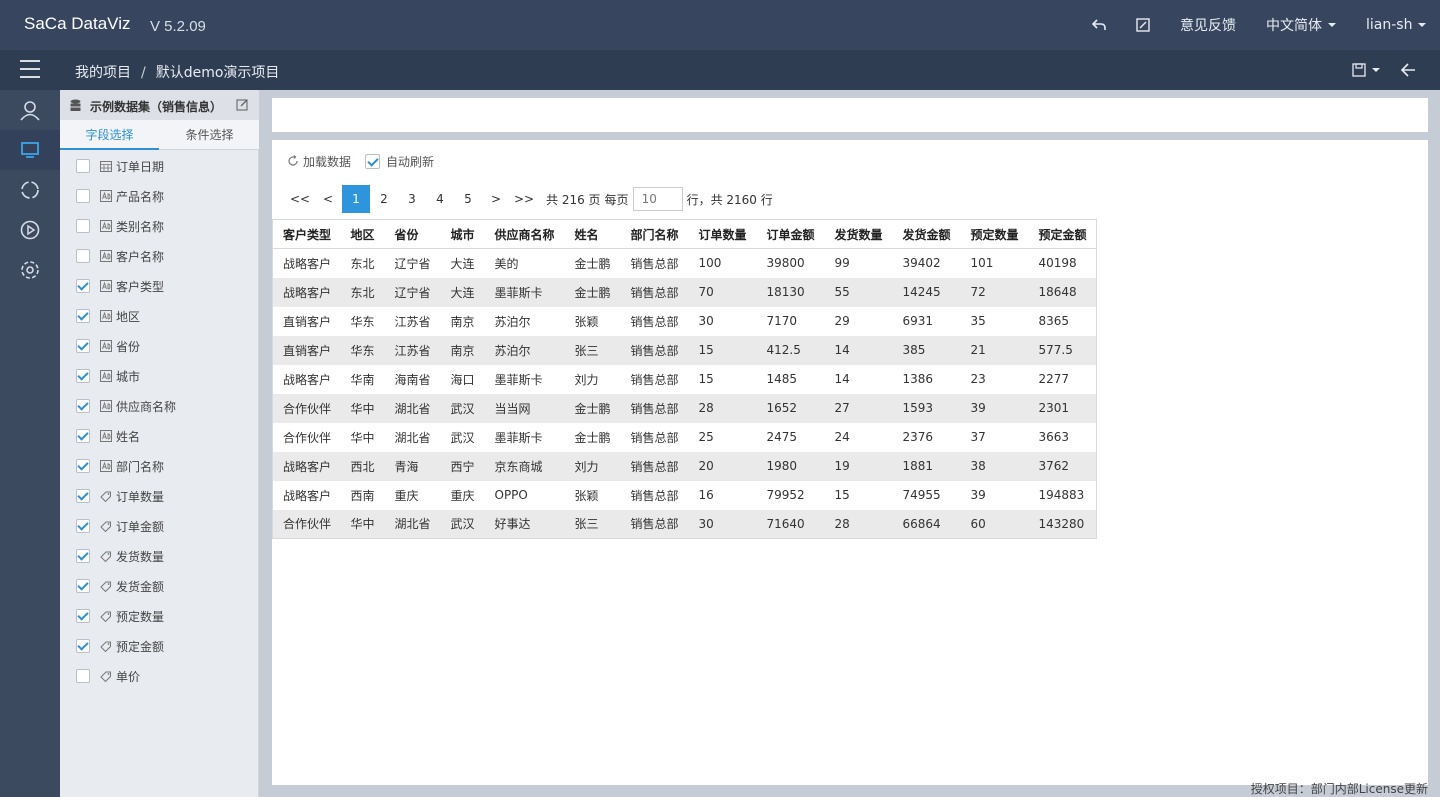  I want to click on auto-refresh-checkbox, so click(373, 161).